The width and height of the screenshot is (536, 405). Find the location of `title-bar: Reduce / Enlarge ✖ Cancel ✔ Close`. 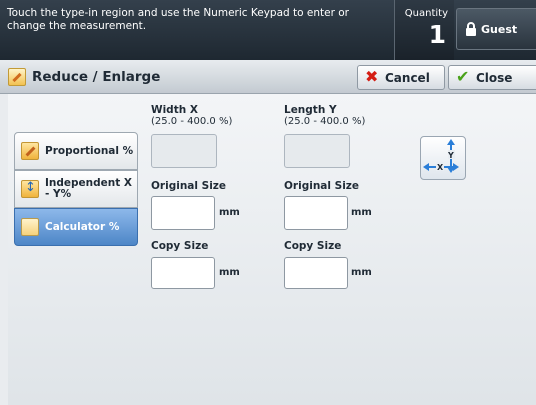

title-bar: Reduce / Enlarge ✖ Cancel ✔ Close is located at coordinates (268, 77).